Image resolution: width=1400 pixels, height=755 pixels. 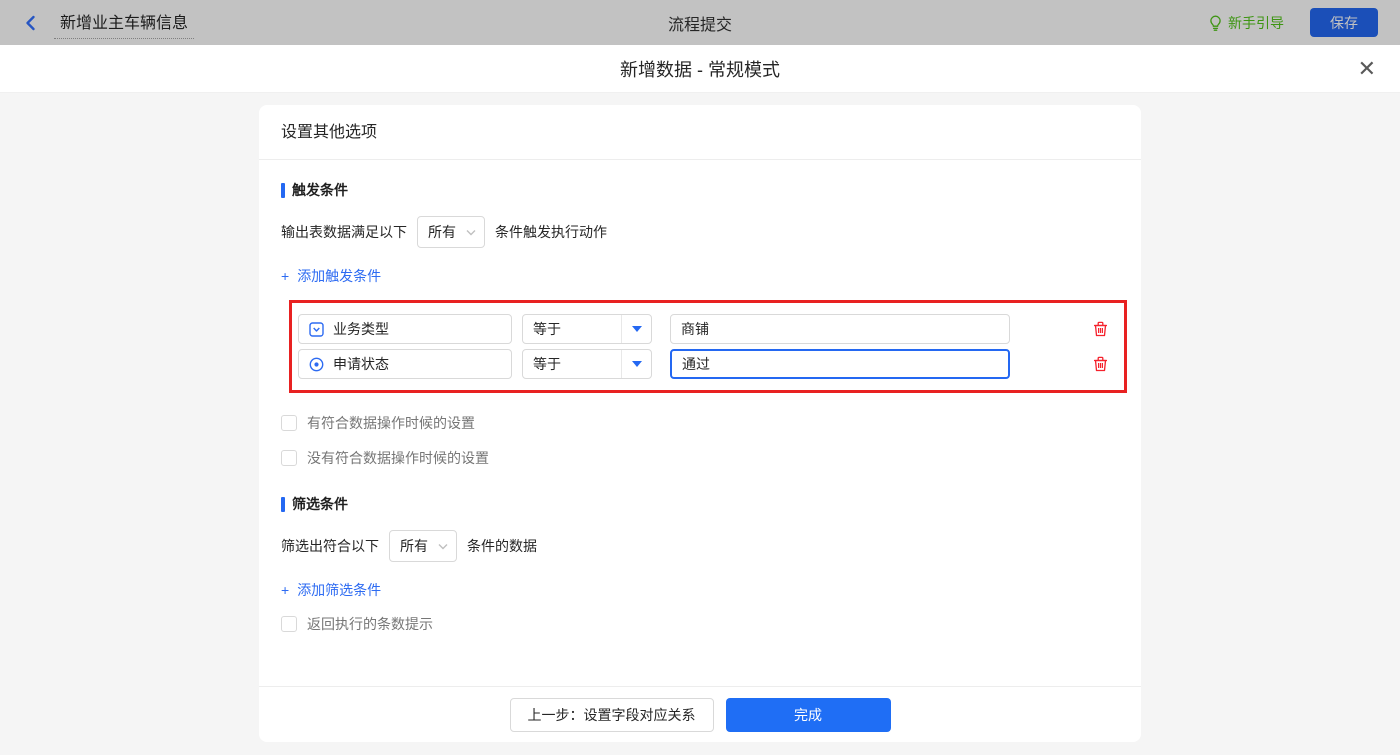 What do you see at coordinates (1344, 22) in the screenshot?
I see `save-button: 保存` at bounding box center [1344, 22].